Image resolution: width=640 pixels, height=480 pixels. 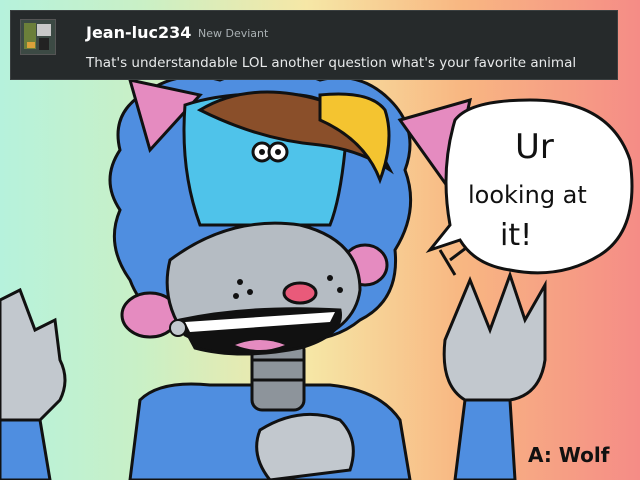 What do you see at coordinates (300, 293) in the screenshot?
I see `nose` at bounding box center [300, 293].